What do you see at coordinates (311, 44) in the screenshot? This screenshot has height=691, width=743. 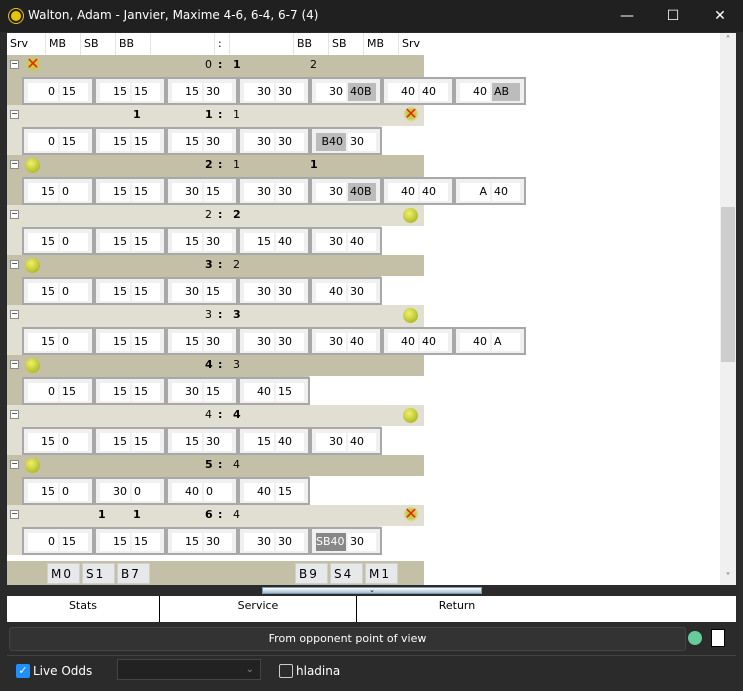 I see `col-bb-right: BB` at bounding box center [311, 44].